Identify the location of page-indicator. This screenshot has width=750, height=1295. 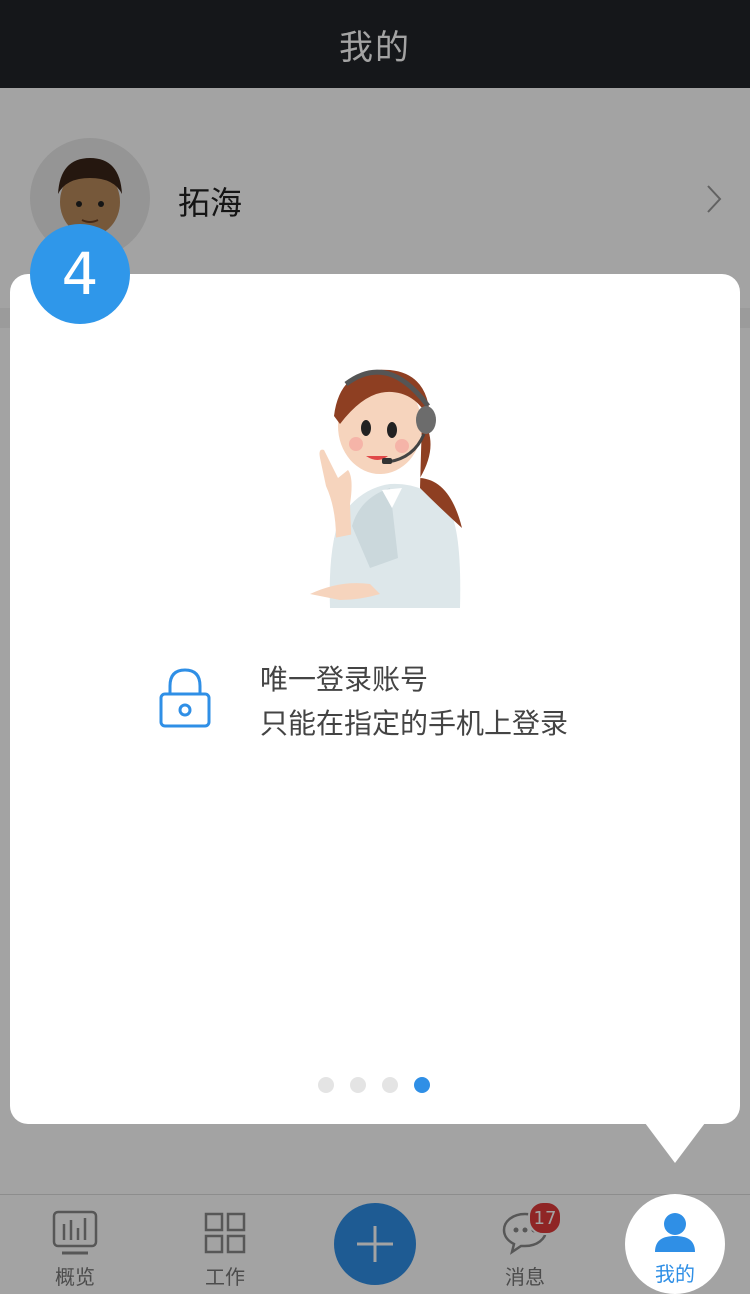
(374, 1085).